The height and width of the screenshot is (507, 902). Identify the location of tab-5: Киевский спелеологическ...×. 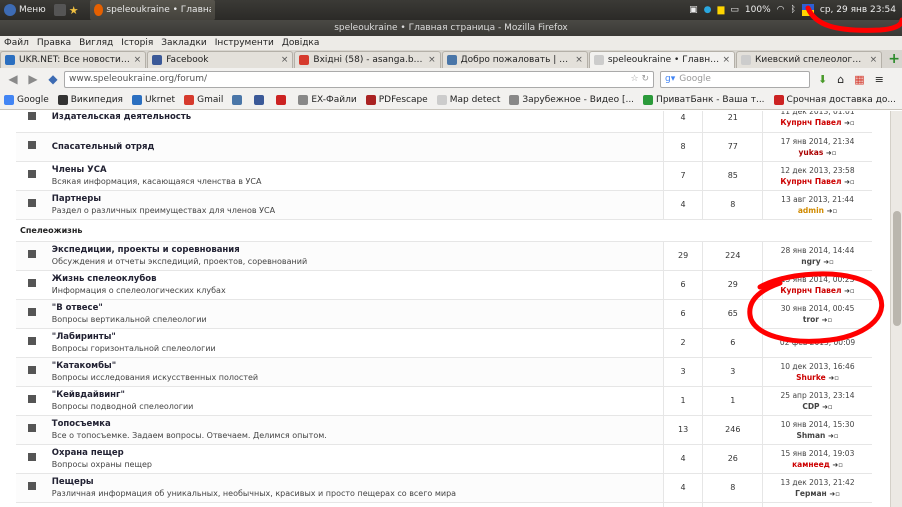
(809, 59).